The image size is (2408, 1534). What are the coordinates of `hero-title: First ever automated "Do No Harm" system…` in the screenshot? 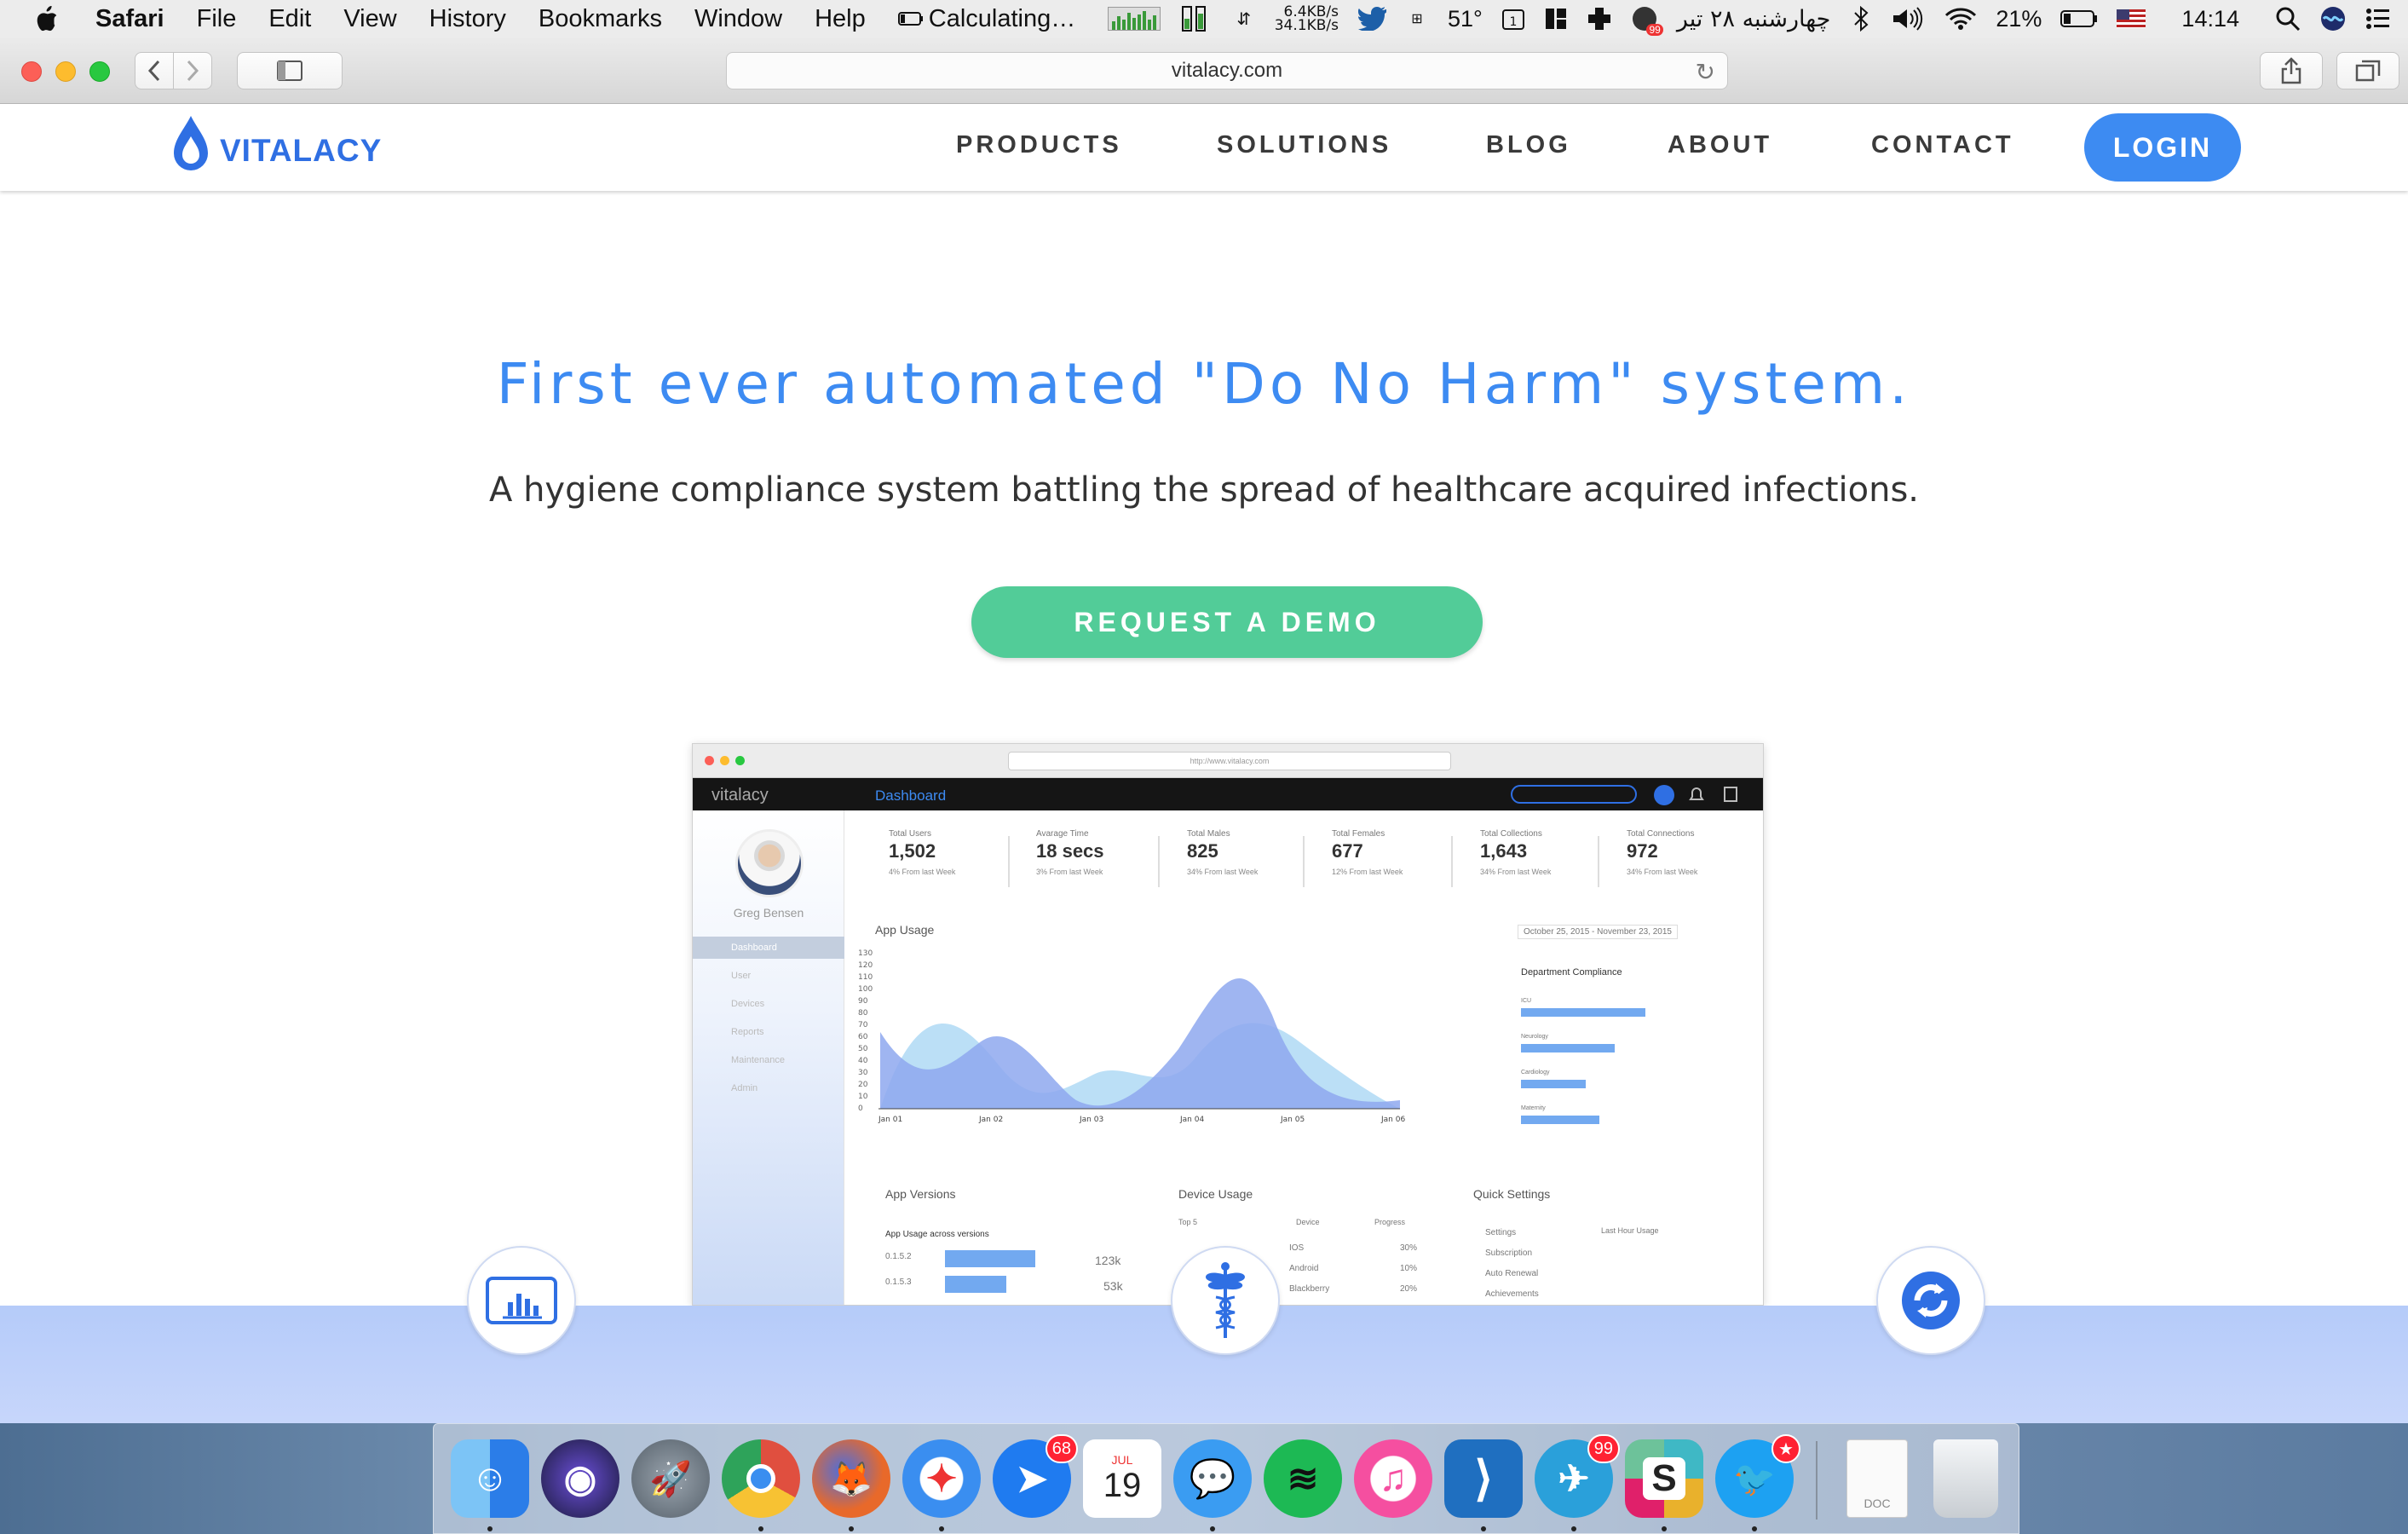 It's located at (1204, 384).